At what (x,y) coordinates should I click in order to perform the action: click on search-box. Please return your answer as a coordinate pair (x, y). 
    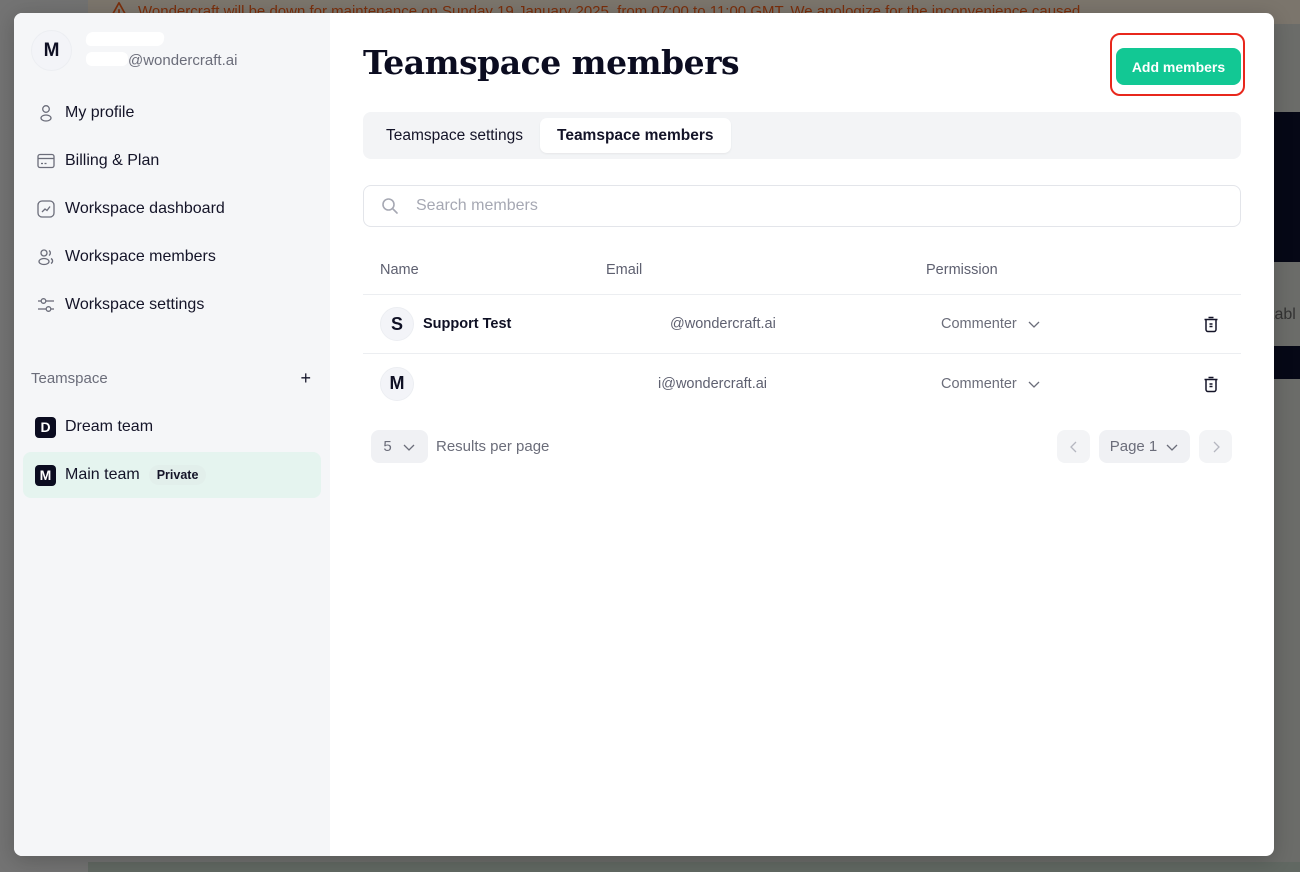
    Looking at the image, I should click on (802, 206).